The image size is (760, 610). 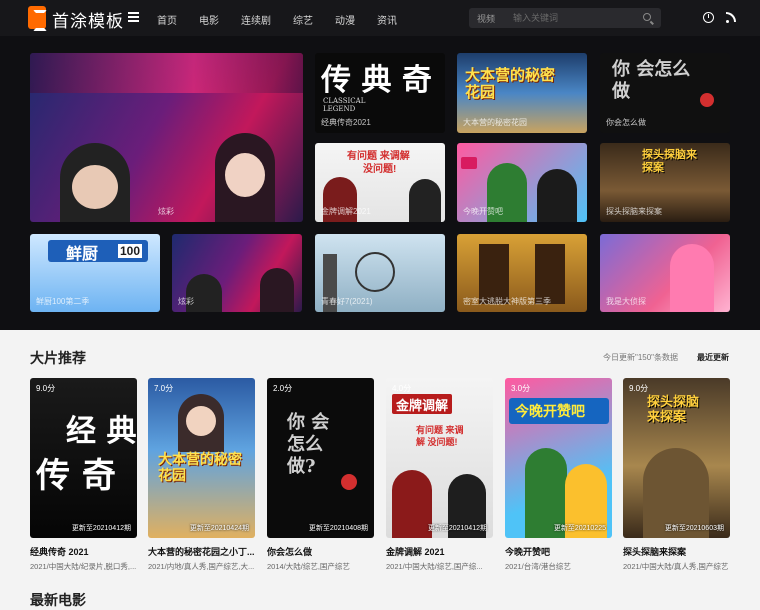 What do you see at coordinates (308, 444) in the screenshot?
I see `poster-art-text: 你 会怎么做?` at bounding box center [308, 444].